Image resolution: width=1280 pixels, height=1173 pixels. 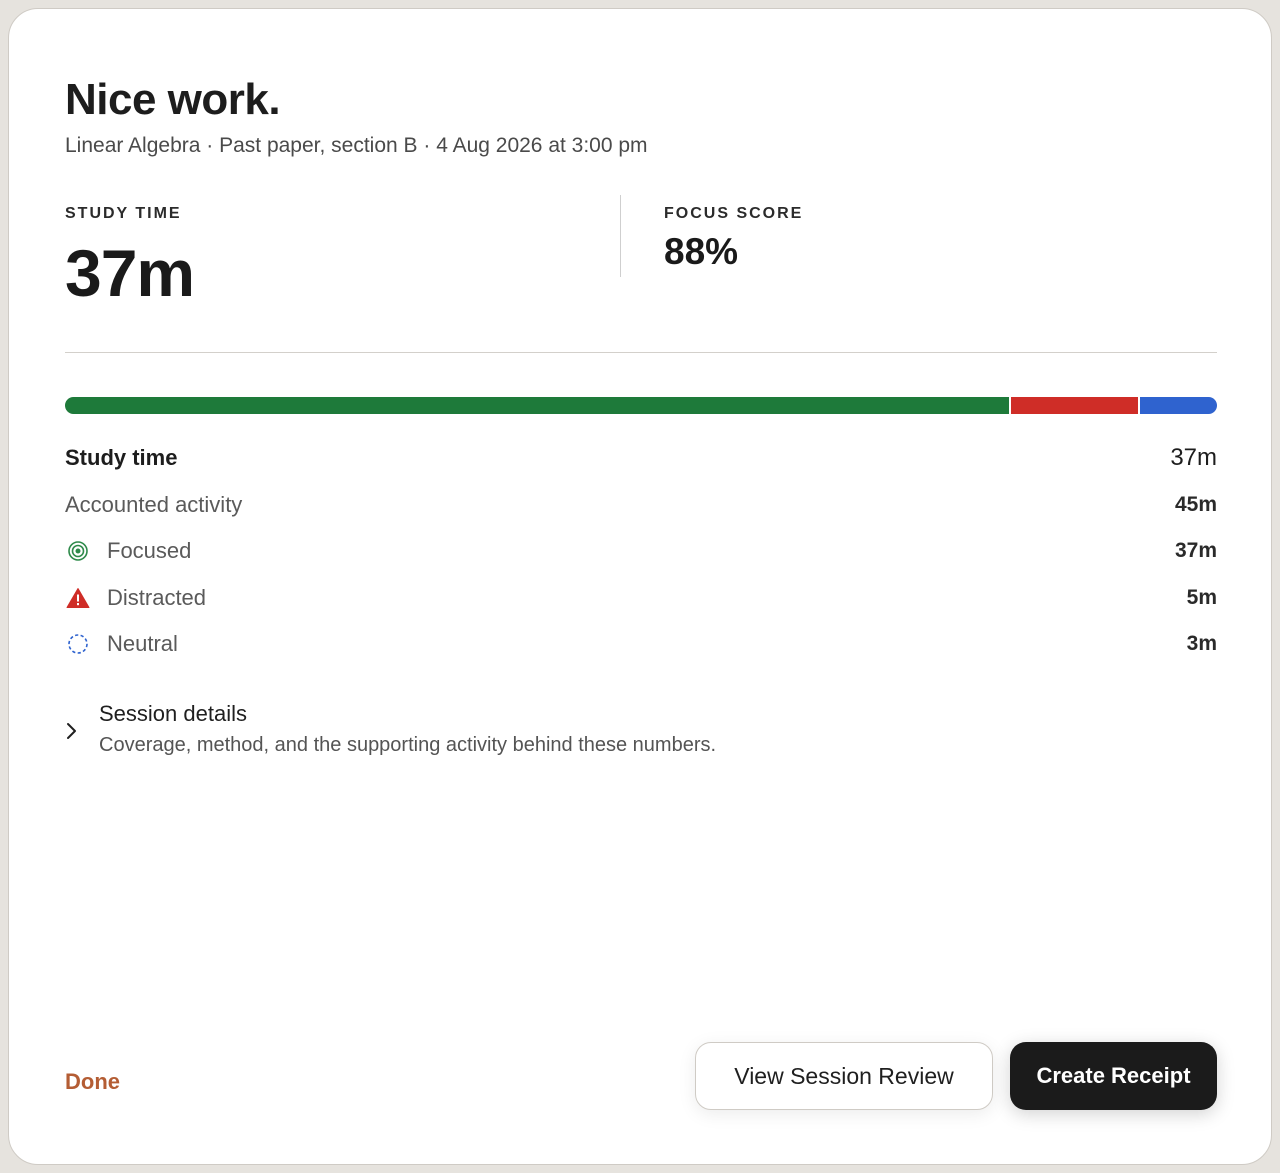 I want to click on bar-segment-distracted, so click(x=1073, y=405).